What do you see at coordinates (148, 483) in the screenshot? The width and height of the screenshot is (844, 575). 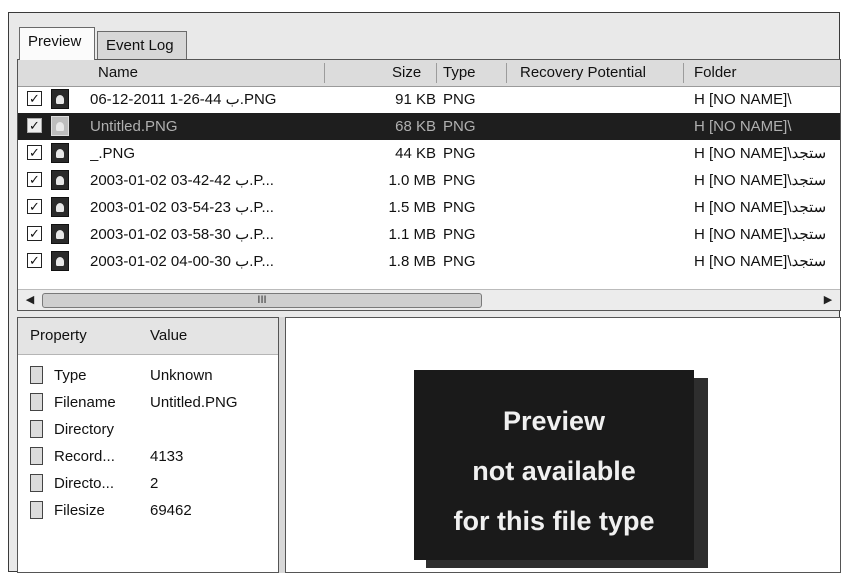 I see `property-row: Directo... 2` at bounding box center [148, 483].